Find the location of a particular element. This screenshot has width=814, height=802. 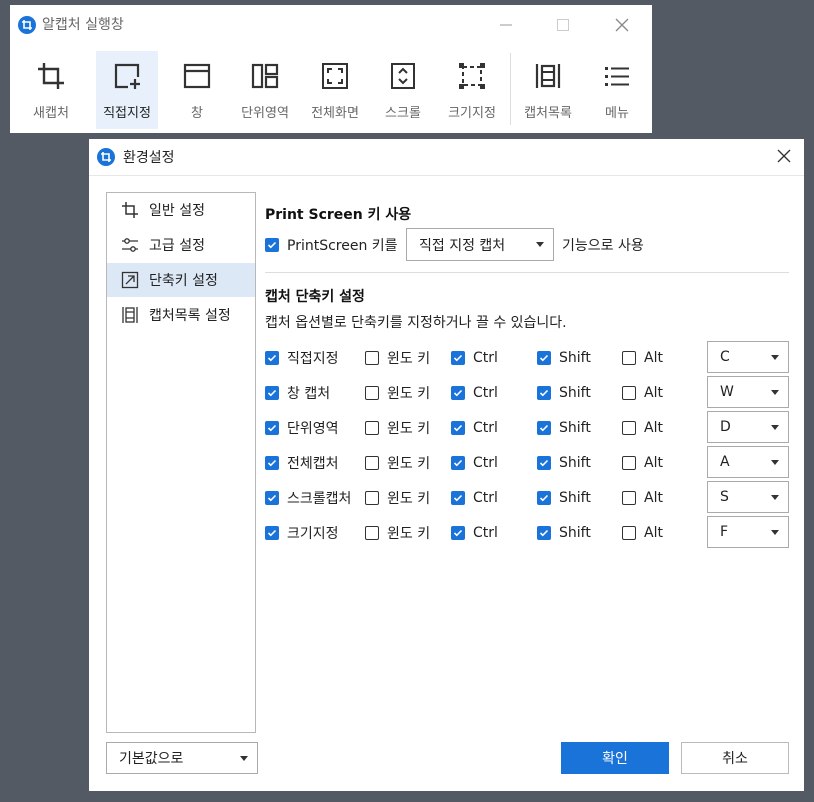

nav-label: 캡처목록 설정 is located at coordinates (190, 316).